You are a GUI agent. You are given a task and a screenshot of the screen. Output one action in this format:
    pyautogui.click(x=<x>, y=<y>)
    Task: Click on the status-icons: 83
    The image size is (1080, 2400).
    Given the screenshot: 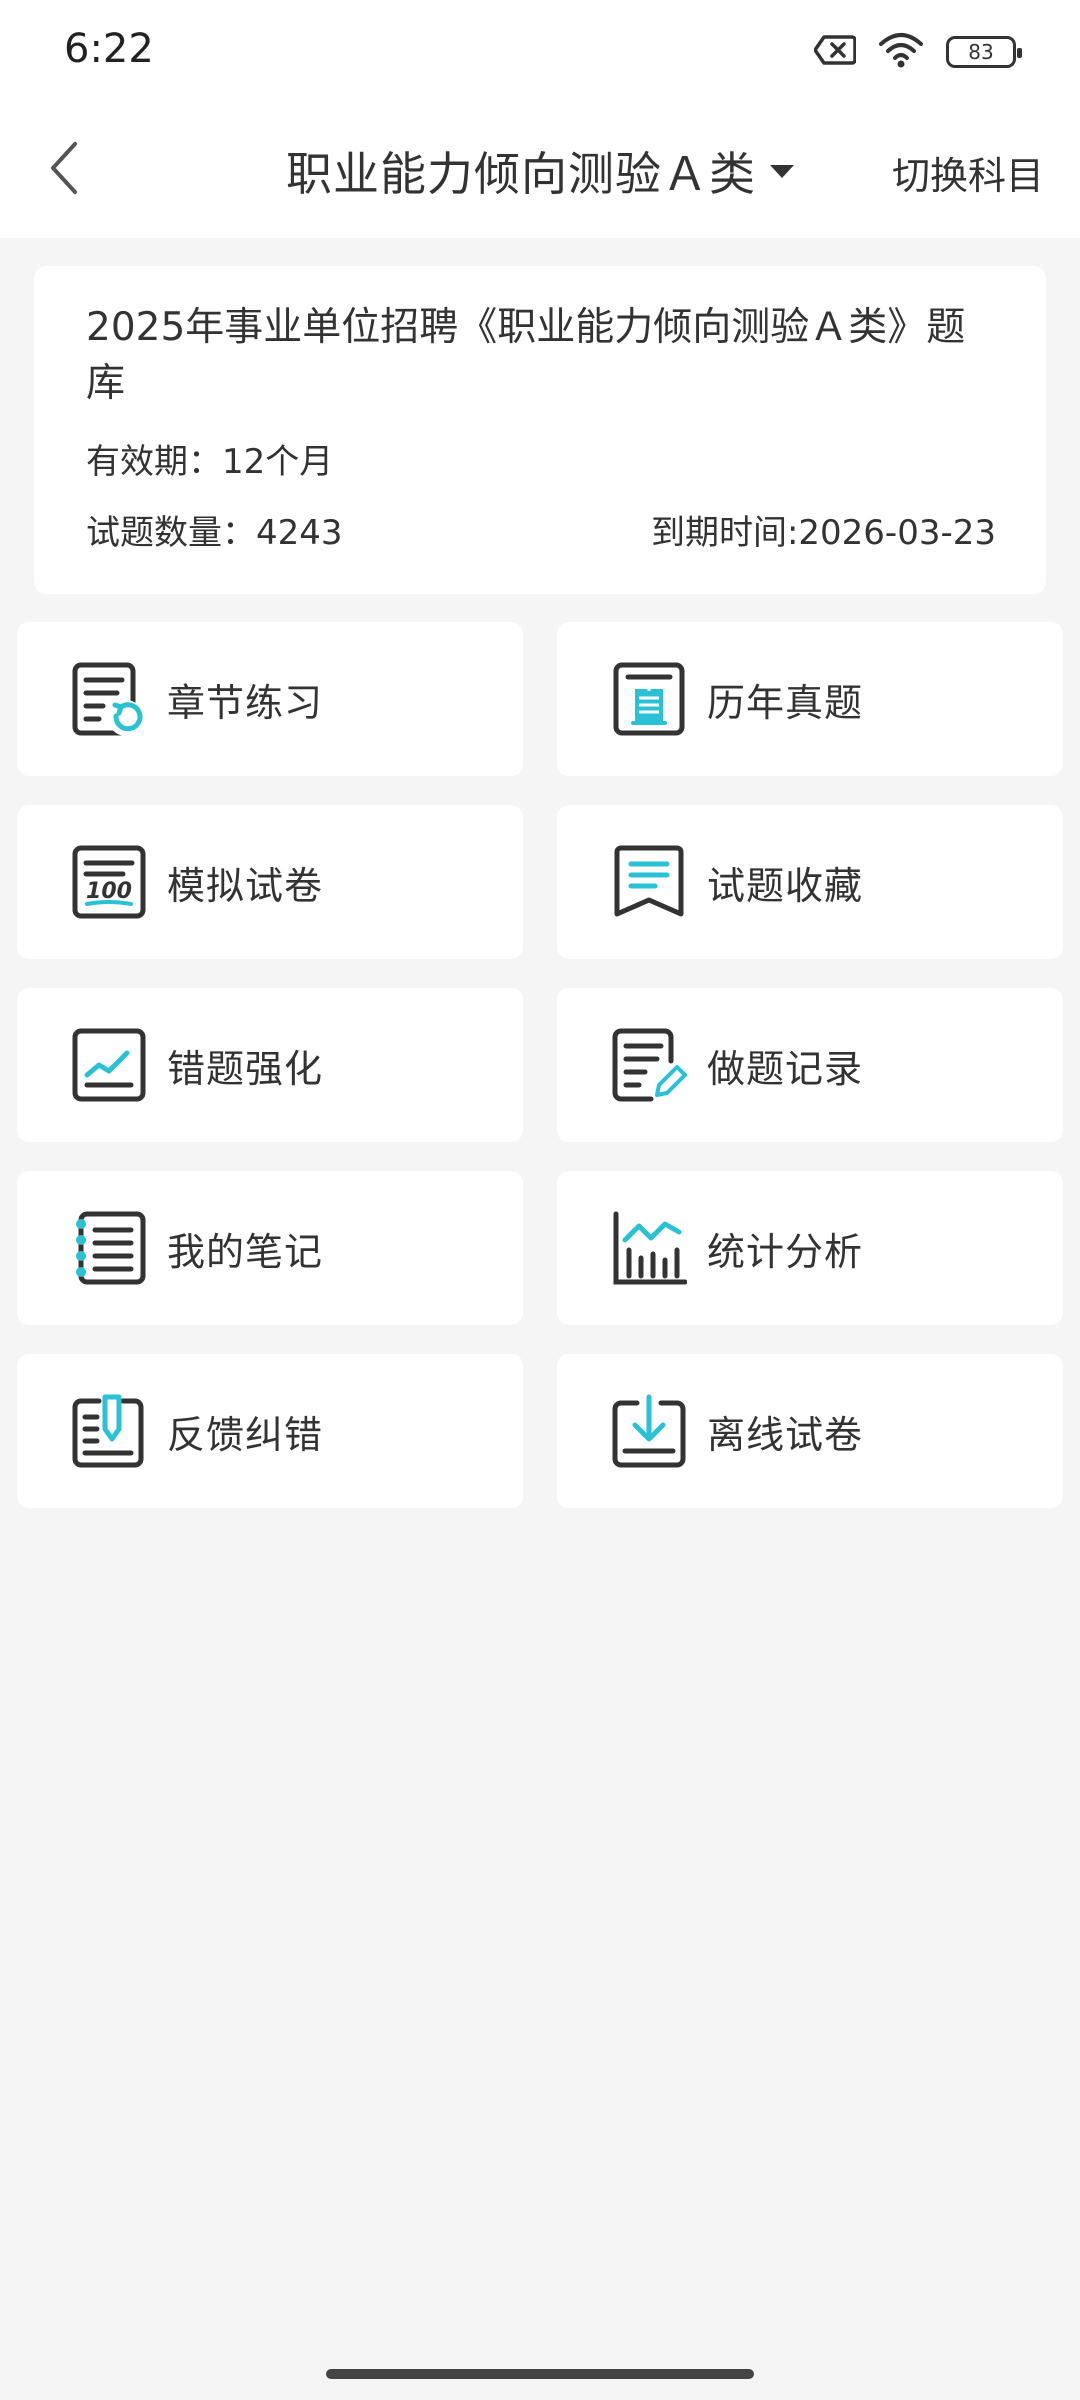 What is the action you would take?
    pyautogui.click(x=917, y=52)
    